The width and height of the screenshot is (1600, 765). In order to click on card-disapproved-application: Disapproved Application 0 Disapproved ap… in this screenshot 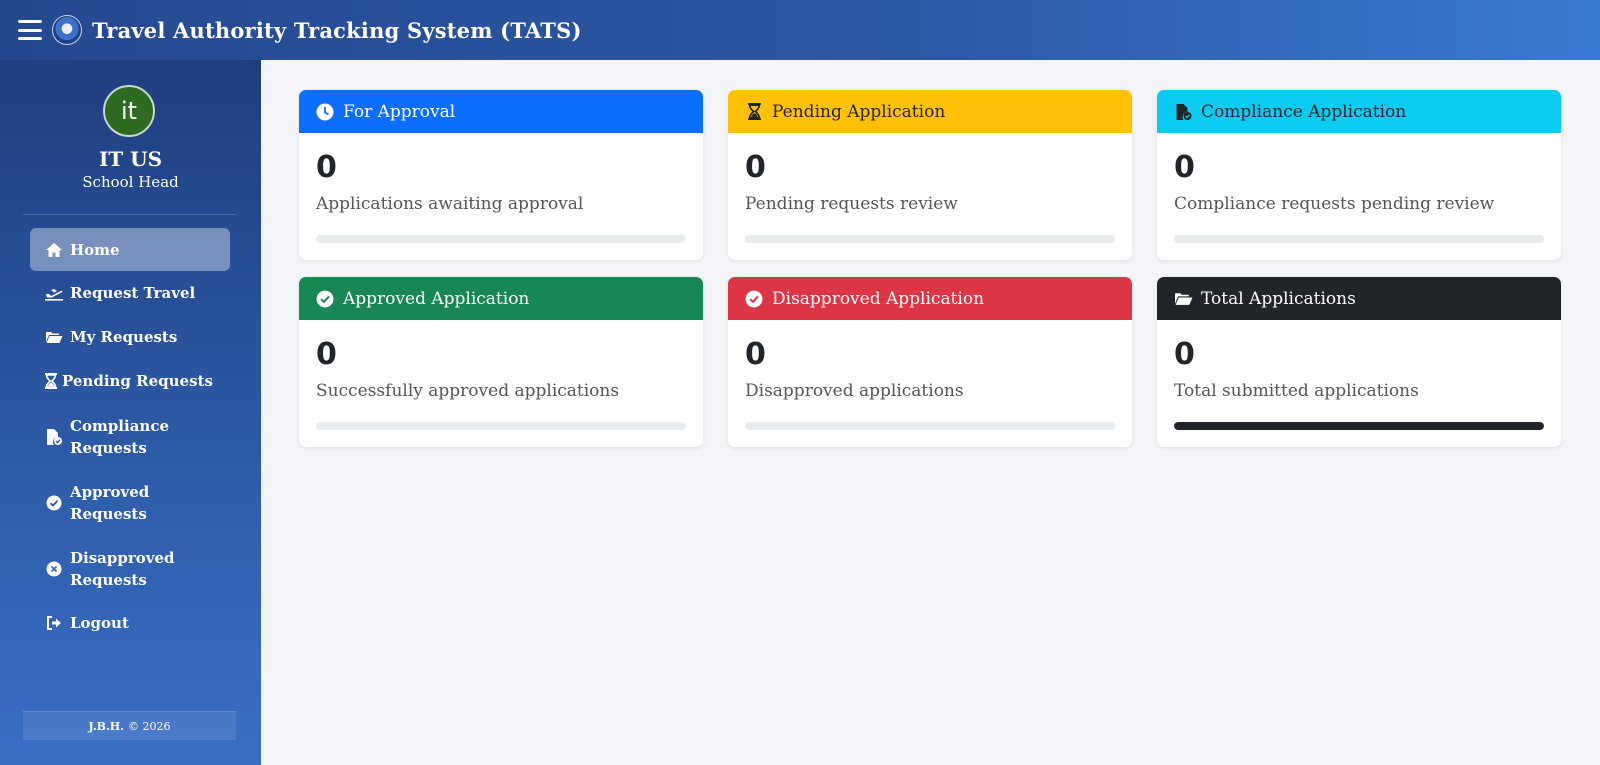, I will do `click(930, 362)`.